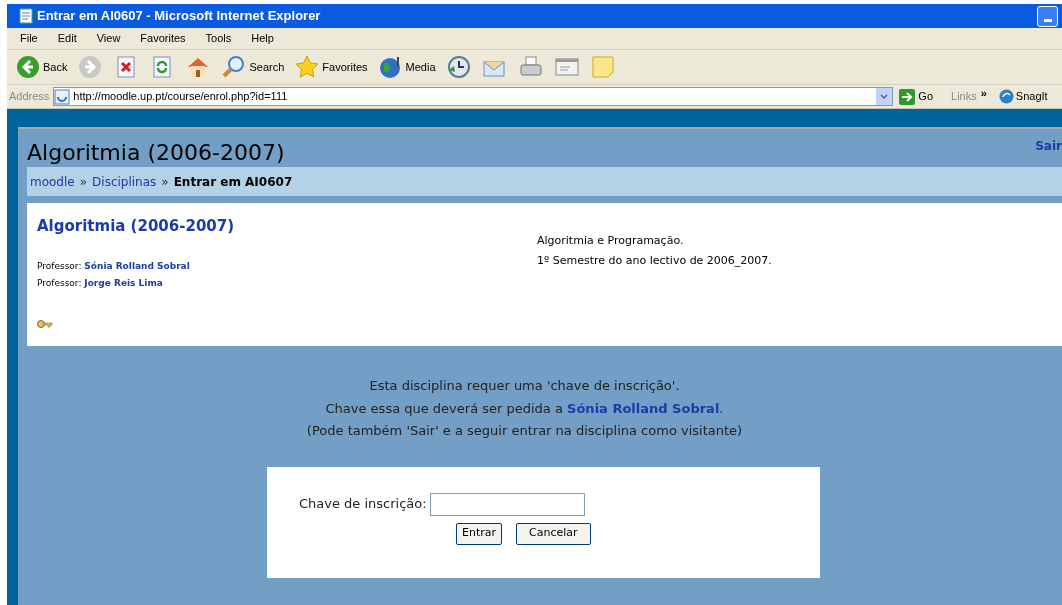 The width and height of the screenshot is (1062, 605). Describe the element at coordinates (163, 38) in the screenshot. I see `menu-item: Favorites` at that location.